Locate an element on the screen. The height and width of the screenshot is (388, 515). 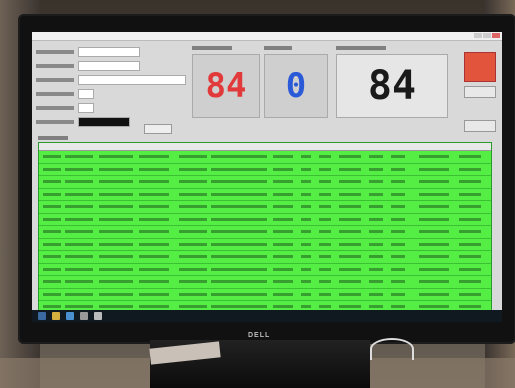
grid-label is located at coordinates (53, 138).